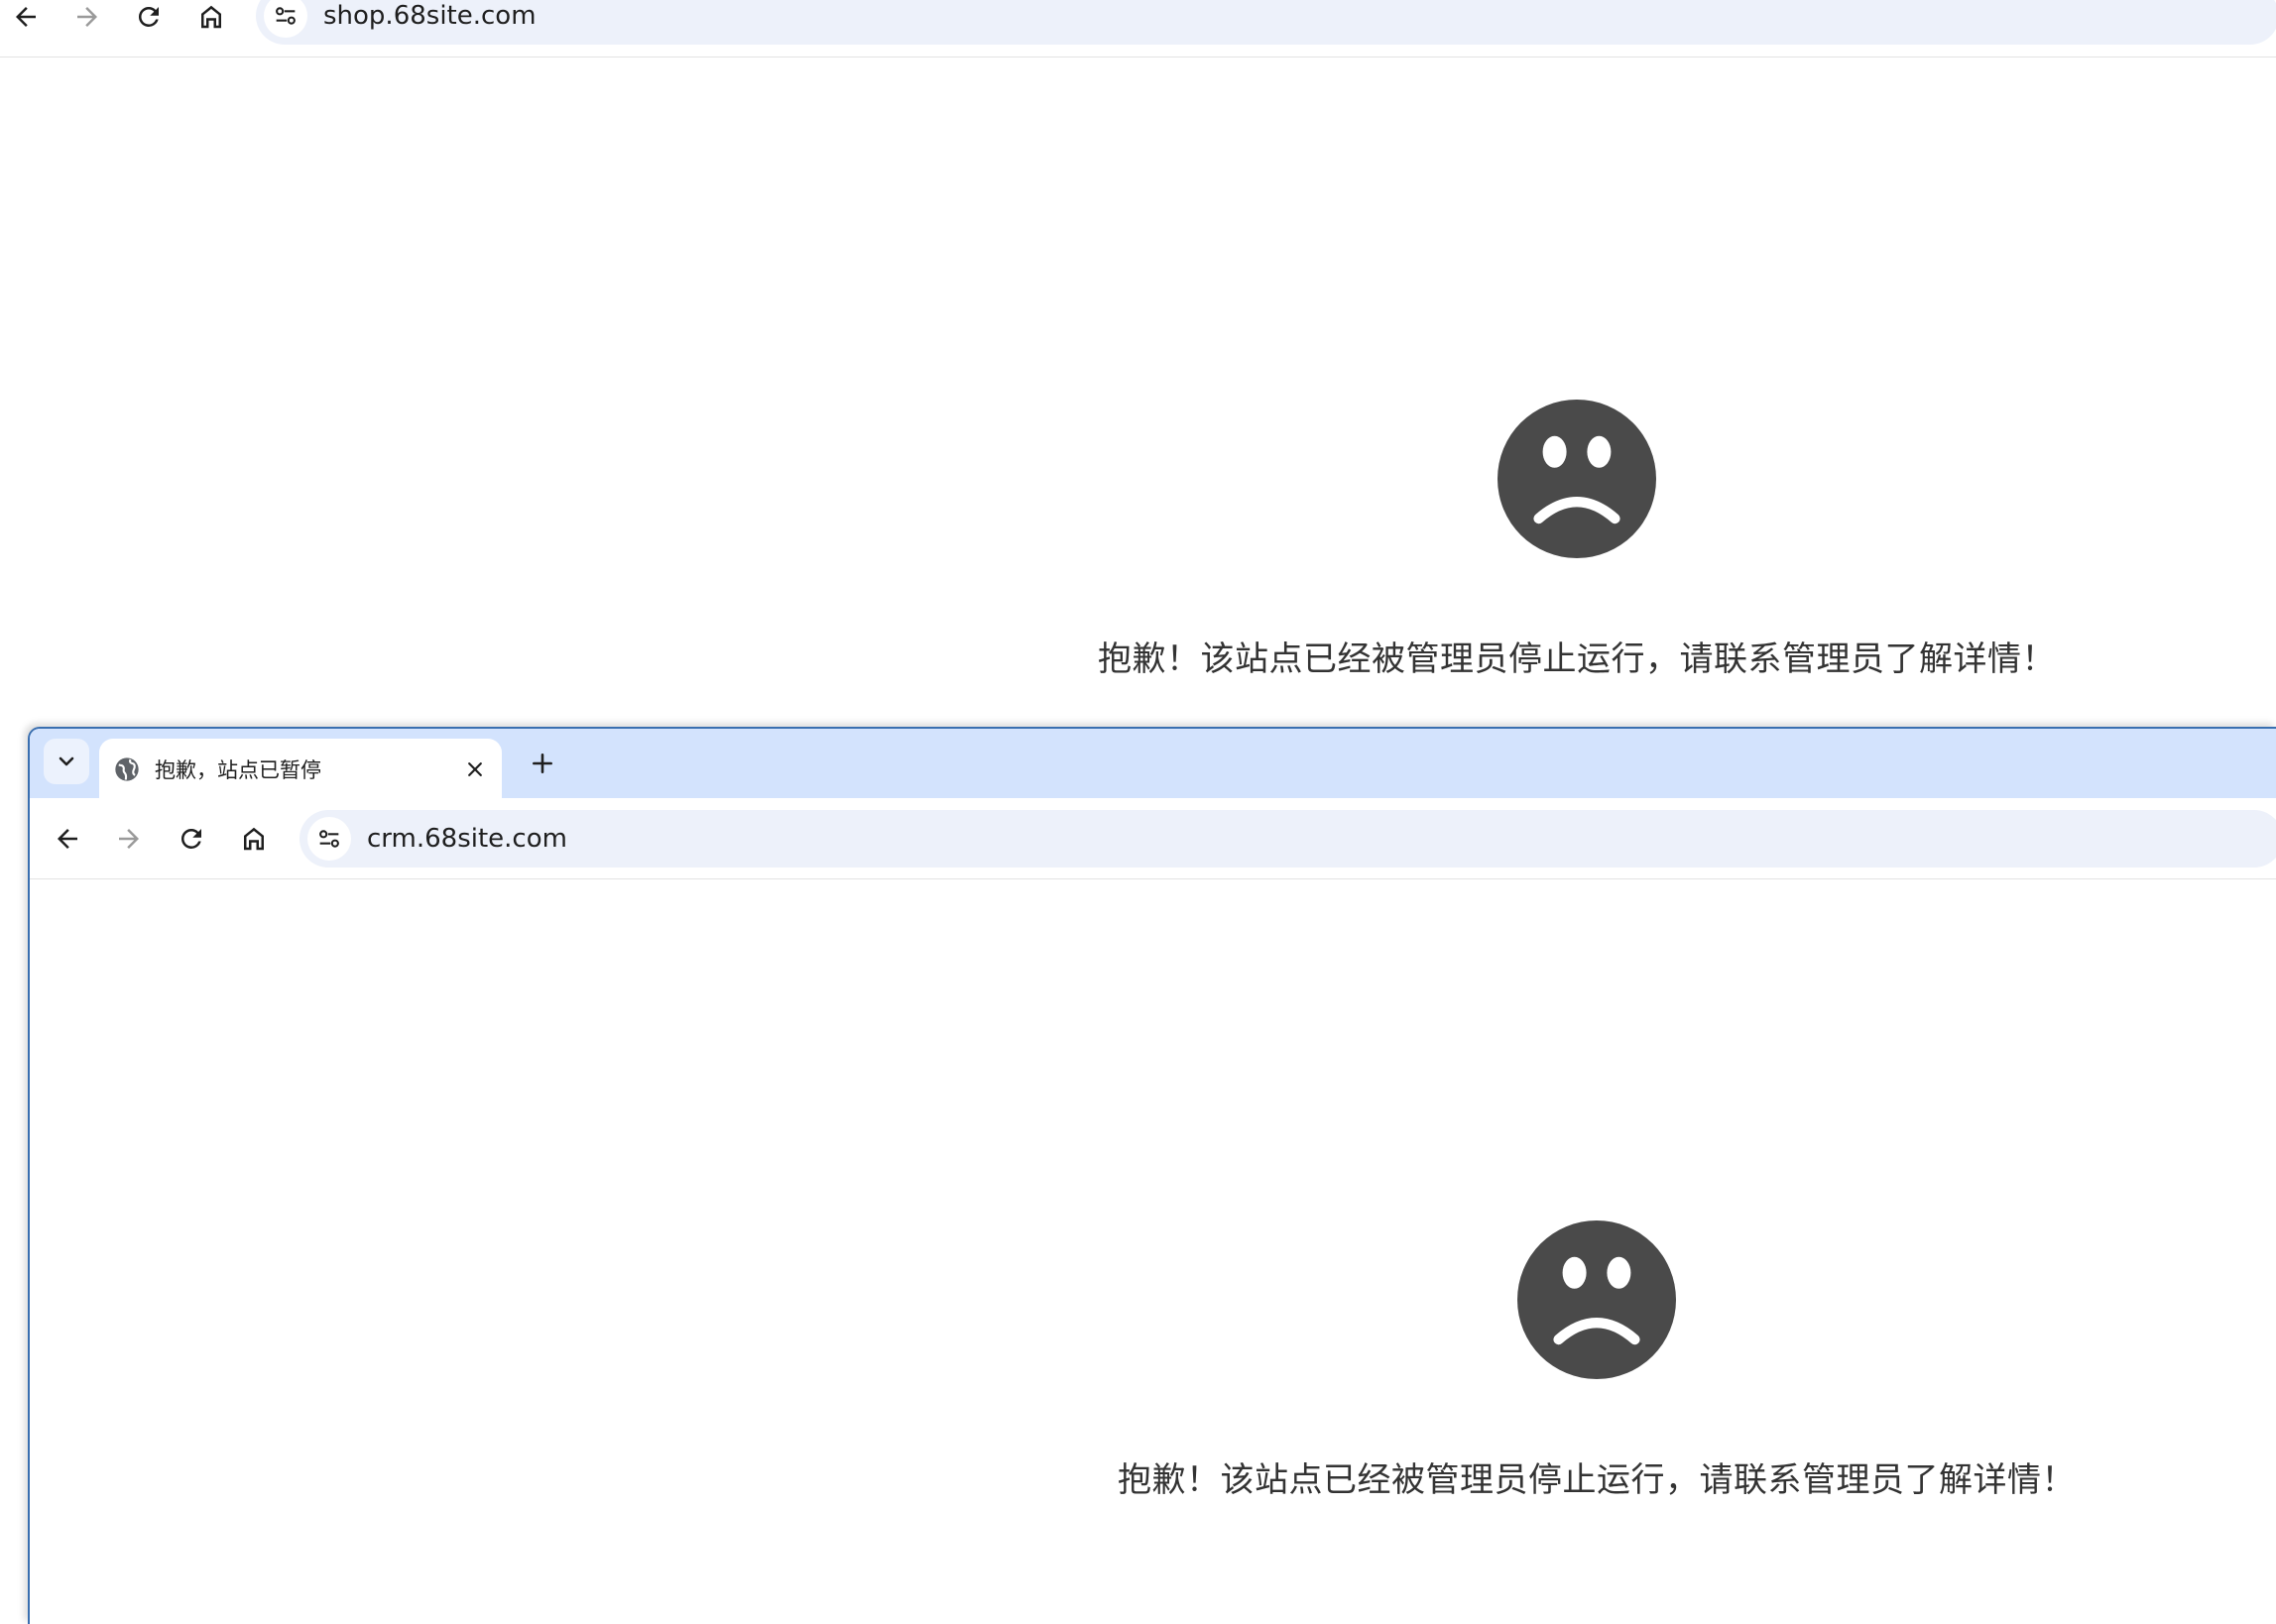  I want to click on chevron-down-icon, so click(66, 761).